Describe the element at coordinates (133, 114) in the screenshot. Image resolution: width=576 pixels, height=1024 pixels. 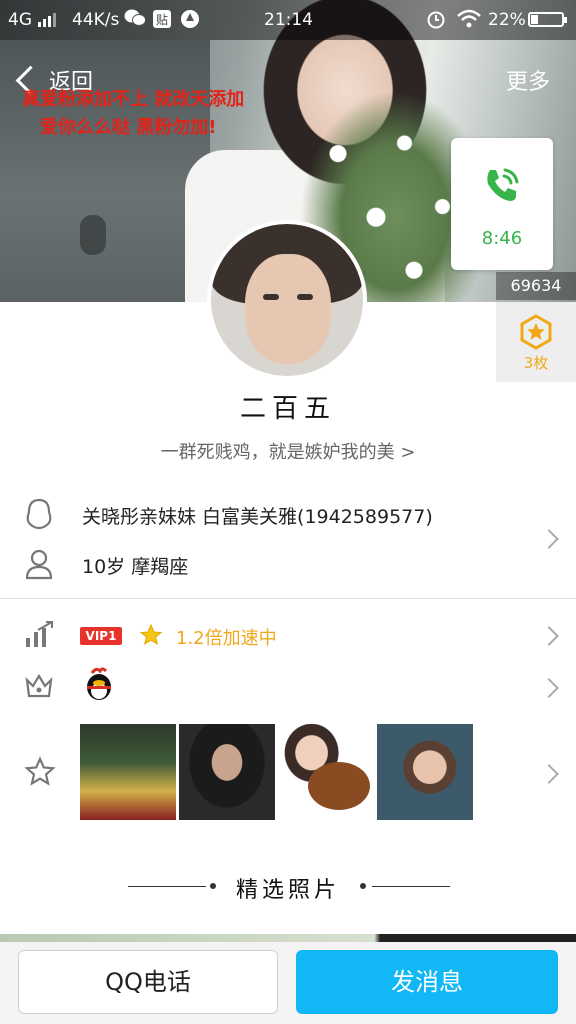
I see `cover-note: 真爱粉添加不上 就改天添加 爱你么么哒 黑粉勿加!` at that location.